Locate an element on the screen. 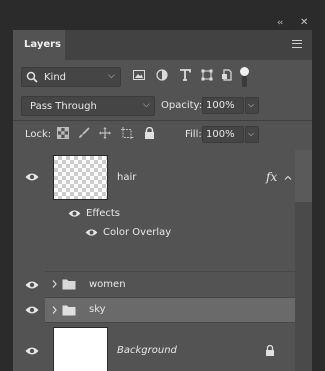 Image resolution: width=325 pixels, height=371 pixels. layer-name: women is located at coordinates (107, 284).